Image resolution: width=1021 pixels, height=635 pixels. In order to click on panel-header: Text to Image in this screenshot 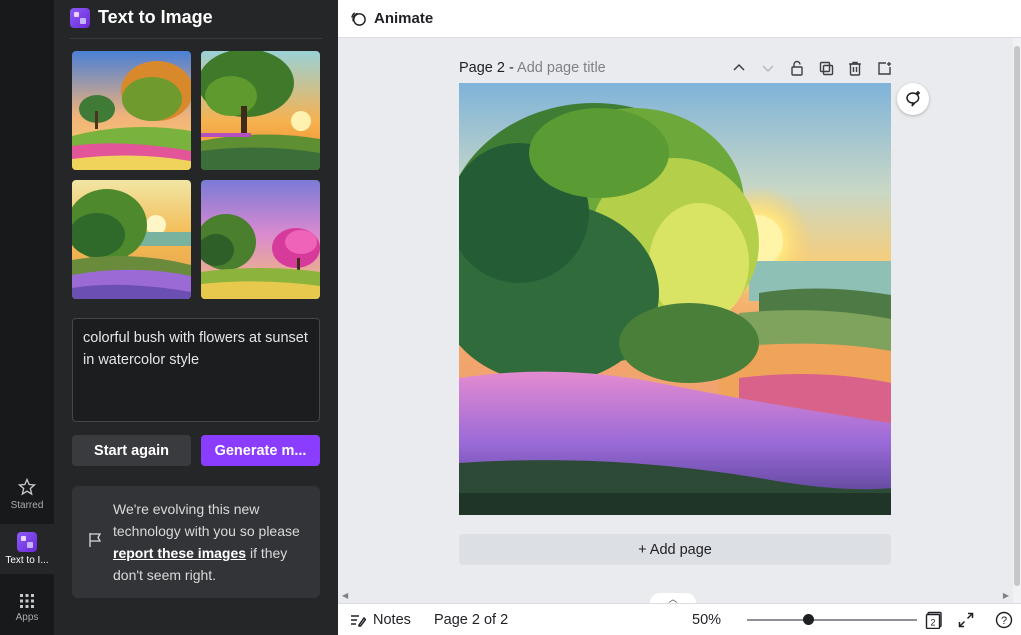, I will do `click(141, 17)`.